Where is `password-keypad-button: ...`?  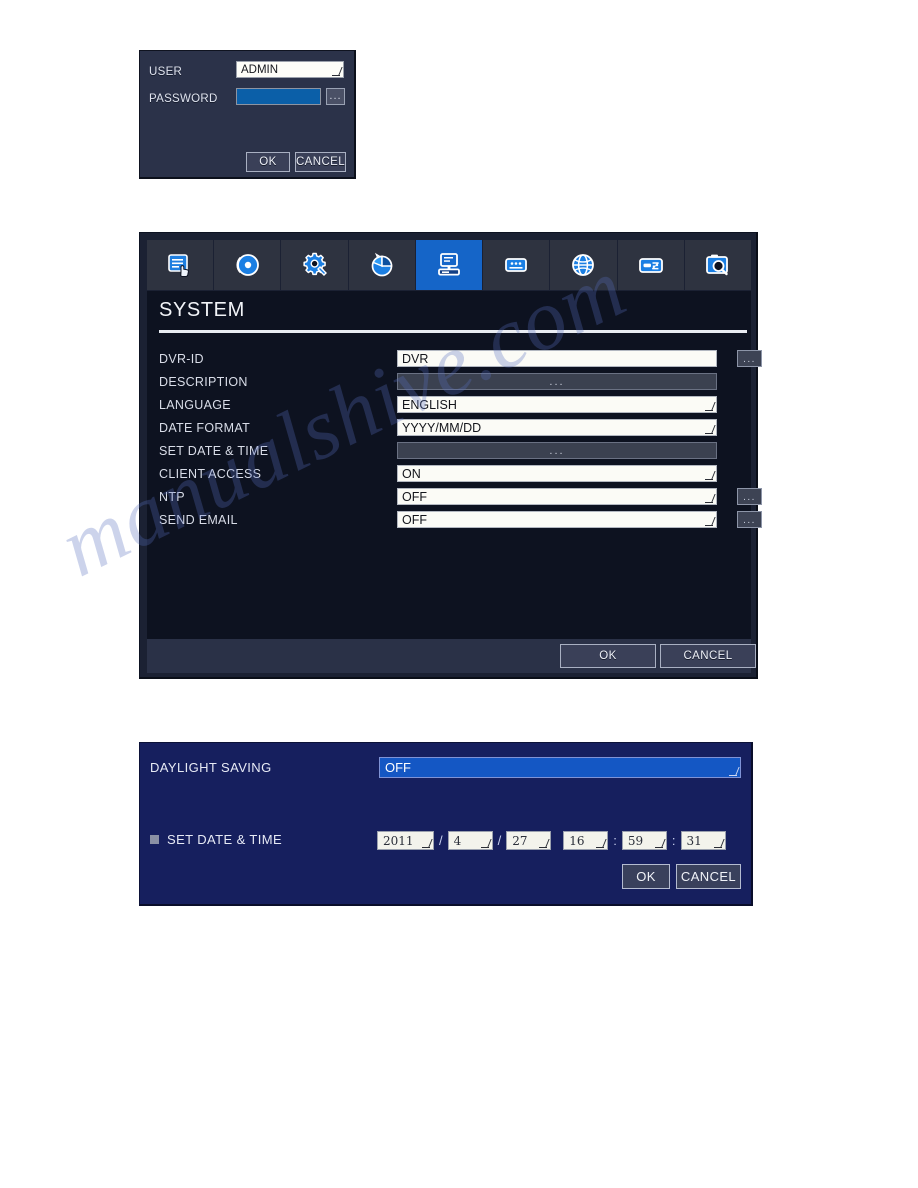
password-keypad-button: ... is located at coordinates (335, 96).